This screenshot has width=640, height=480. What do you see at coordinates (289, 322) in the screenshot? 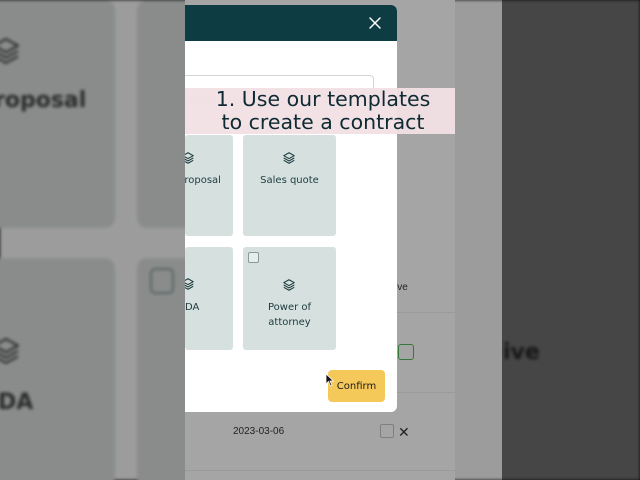
I see `template-label-line: attorney` at bounding box center [289, 322].